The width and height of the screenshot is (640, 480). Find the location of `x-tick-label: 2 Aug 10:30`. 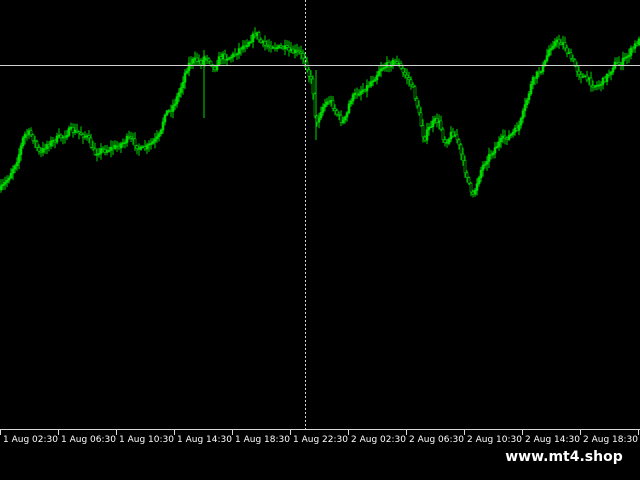

x-tick-label: 2 Aug 10:30 is located at coordinates (494, 440).